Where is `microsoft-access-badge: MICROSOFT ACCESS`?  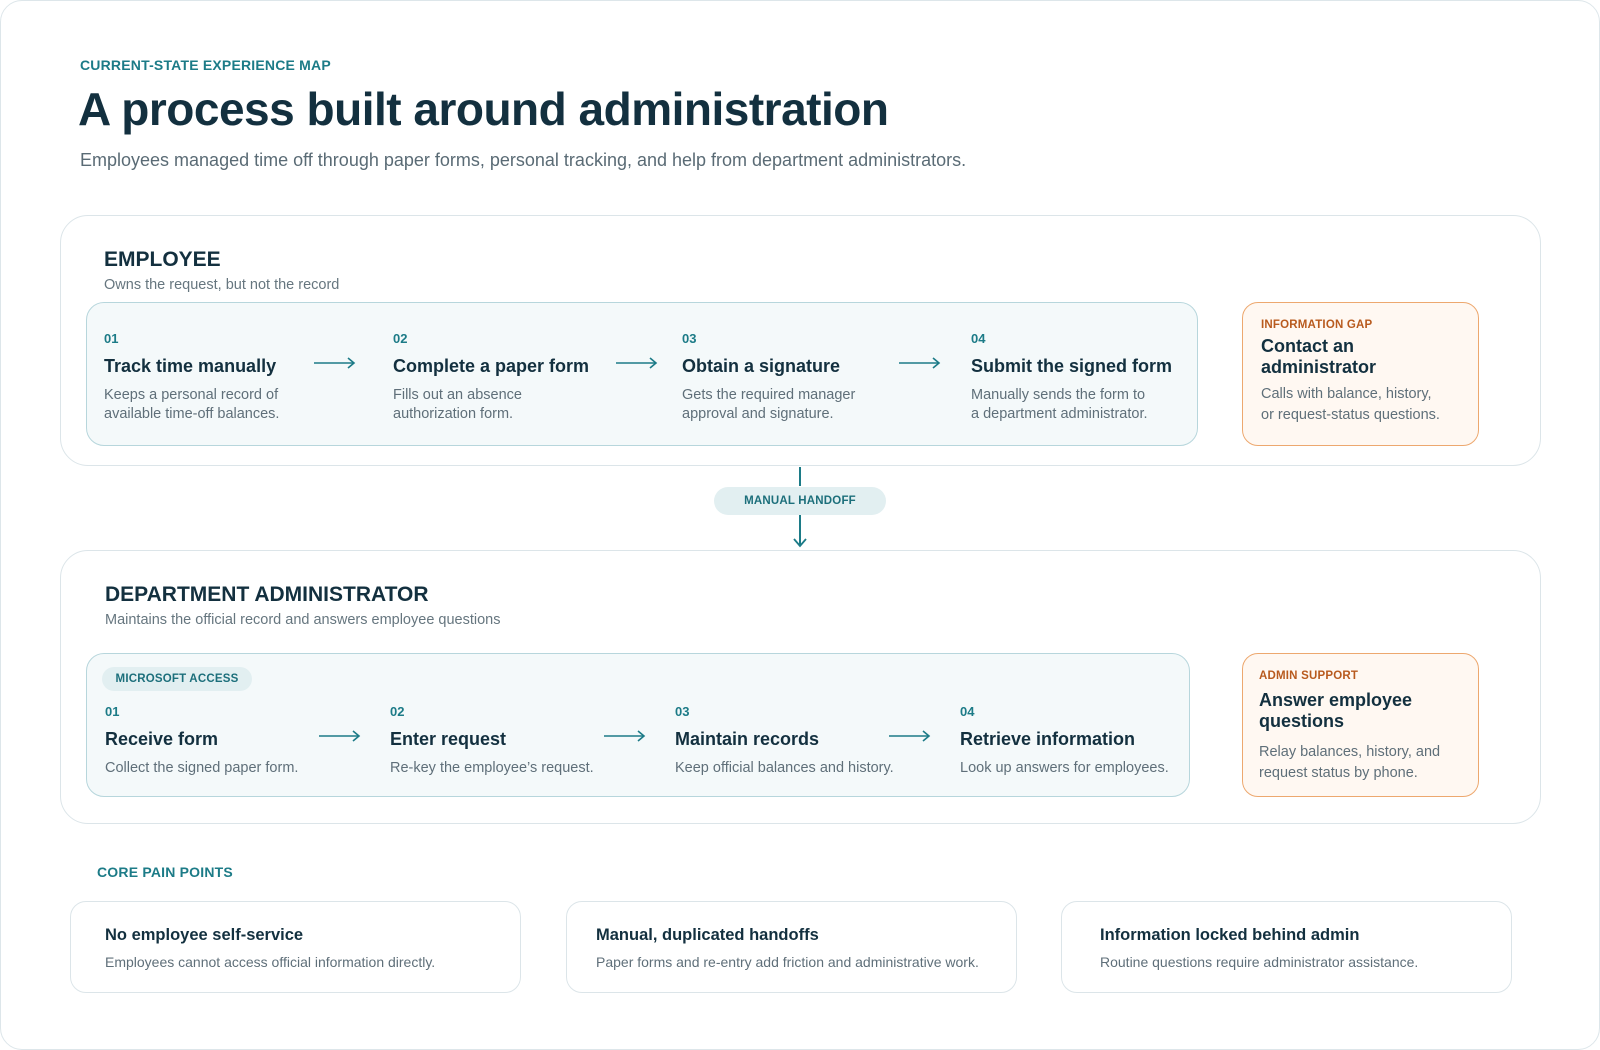
microsoft-access-badge: MICROSOFT ACCESS is located at coordinates (177, 679).